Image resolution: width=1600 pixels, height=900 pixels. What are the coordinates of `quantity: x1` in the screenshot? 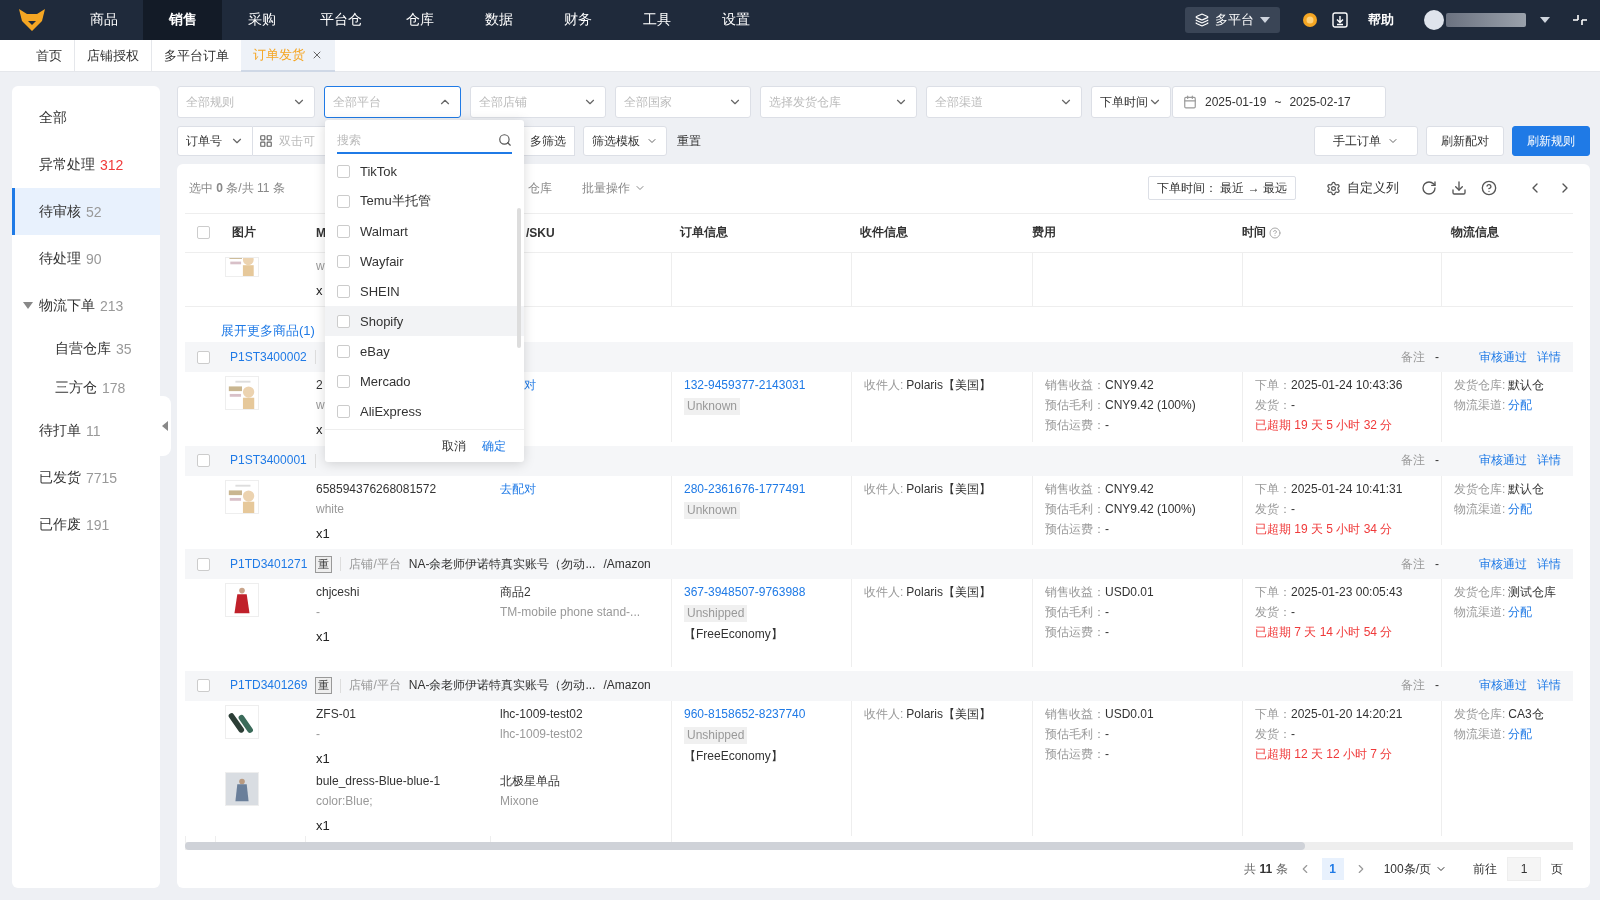 It's located at (323, 758).